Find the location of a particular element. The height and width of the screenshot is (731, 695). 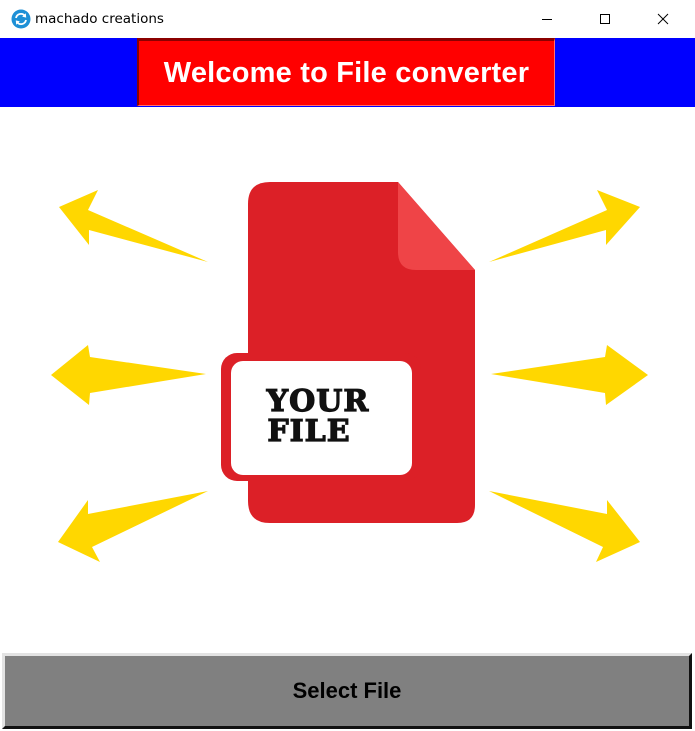

maximize-icon is located at coordinates (605, 19).